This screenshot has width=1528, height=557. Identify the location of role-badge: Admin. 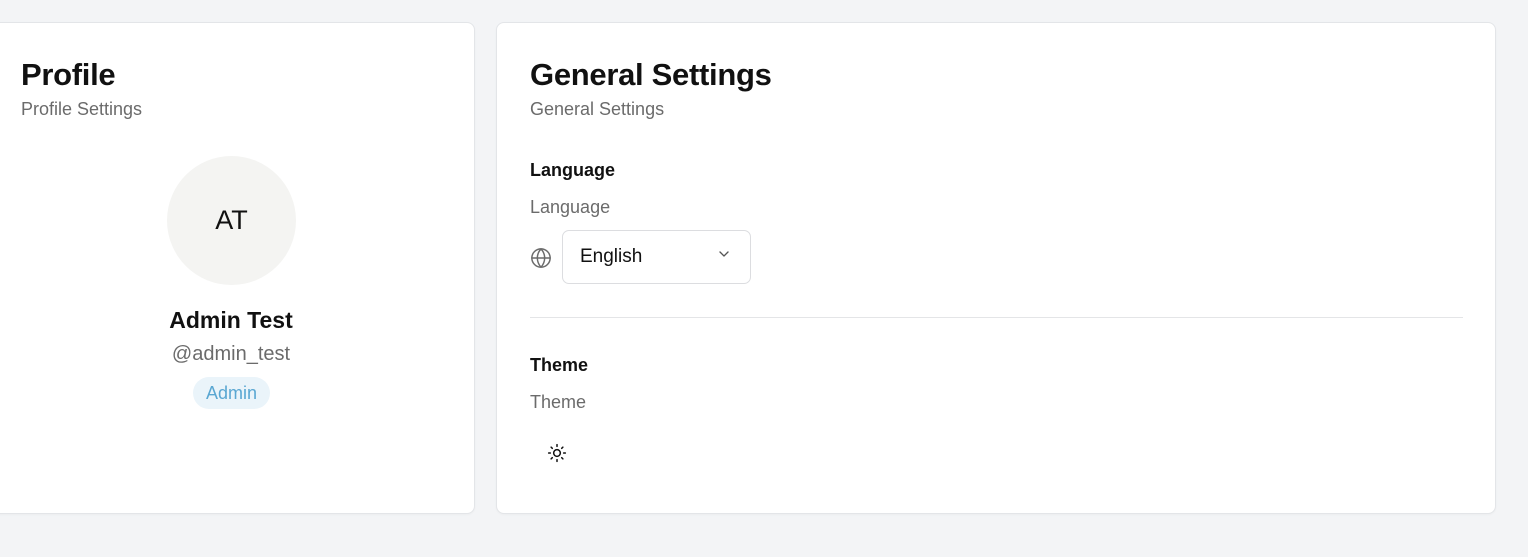
(231, 393).